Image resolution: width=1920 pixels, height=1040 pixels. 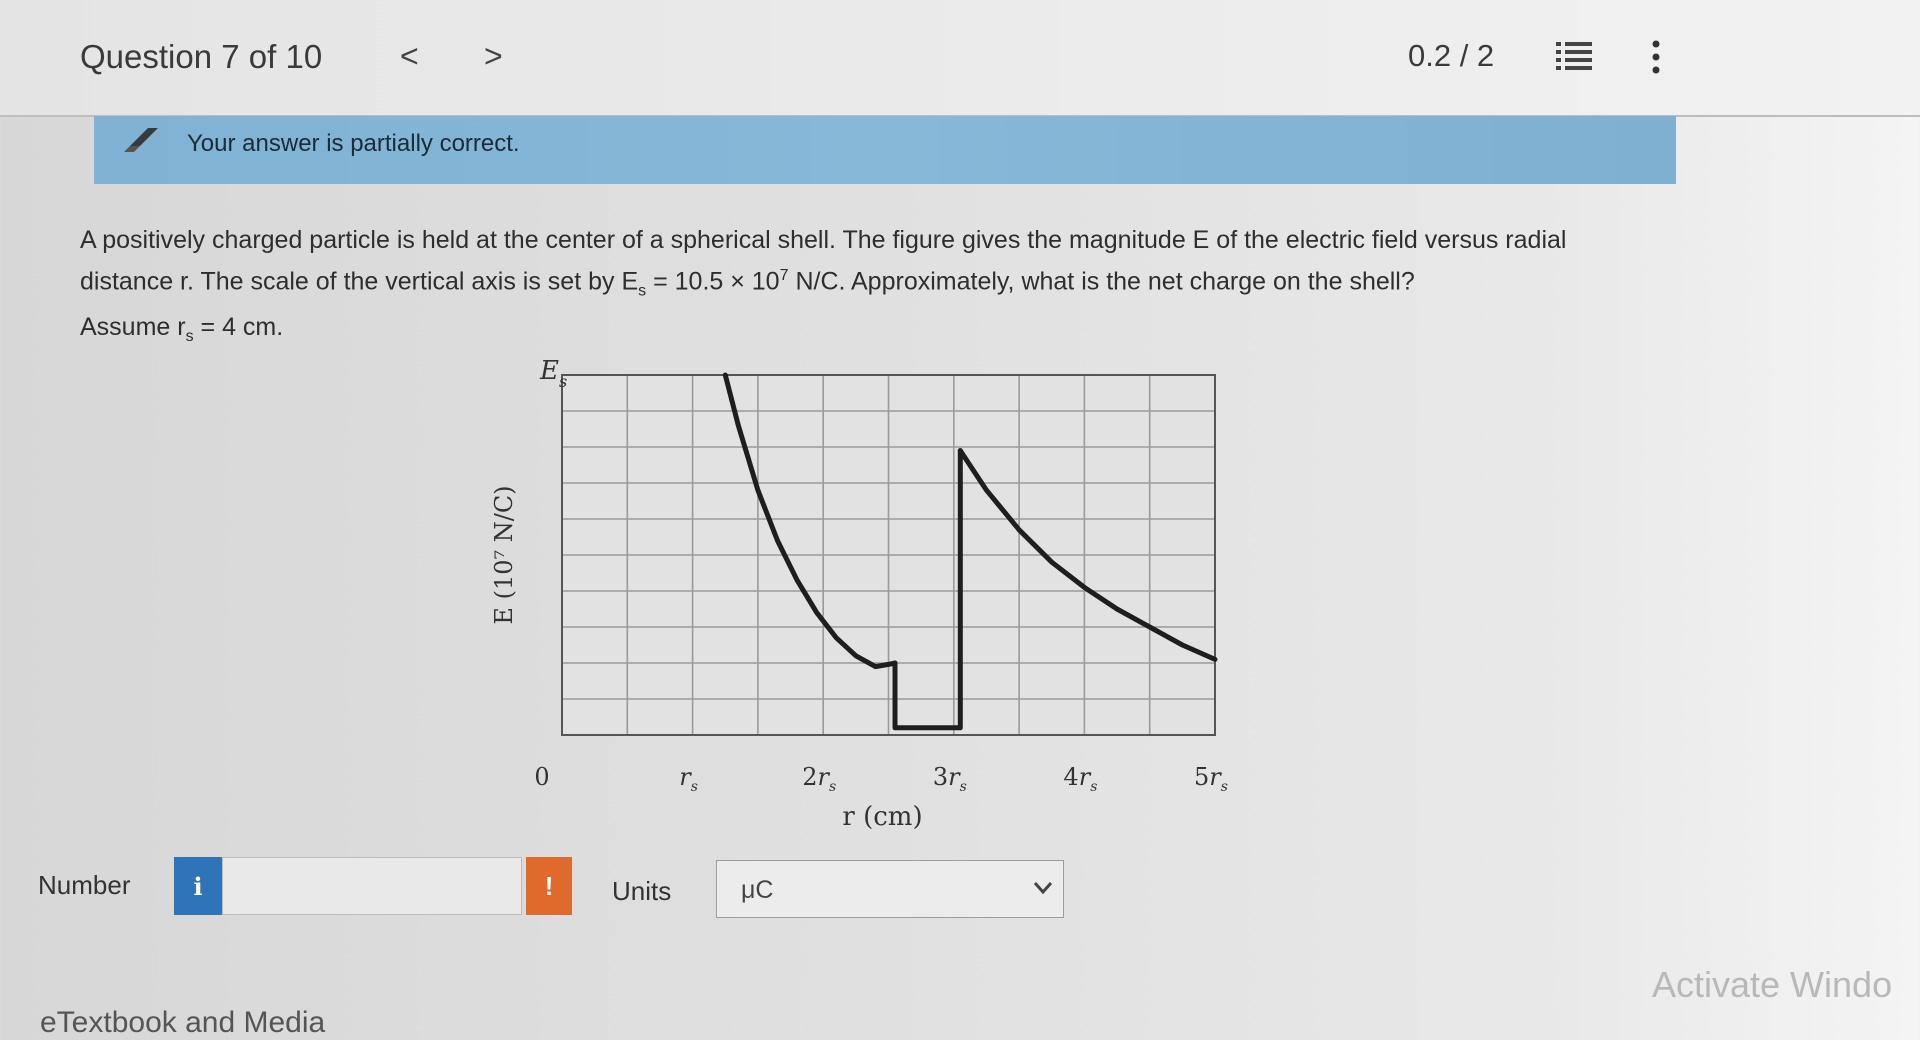 What do you see at coordinates (84, 885) in the screenshot?
I see `number-label: Number` at bounding box center [84, 885].